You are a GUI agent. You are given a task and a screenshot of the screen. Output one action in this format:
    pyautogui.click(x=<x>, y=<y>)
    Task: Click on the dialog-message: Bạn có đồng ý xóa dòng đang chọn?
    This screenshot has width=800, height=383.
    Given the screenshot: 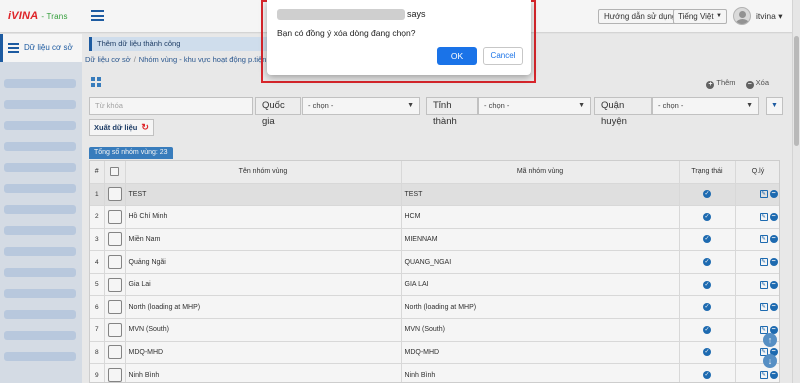 What is the action you would take?
    pyautogui.click(x=346, y=33)
    